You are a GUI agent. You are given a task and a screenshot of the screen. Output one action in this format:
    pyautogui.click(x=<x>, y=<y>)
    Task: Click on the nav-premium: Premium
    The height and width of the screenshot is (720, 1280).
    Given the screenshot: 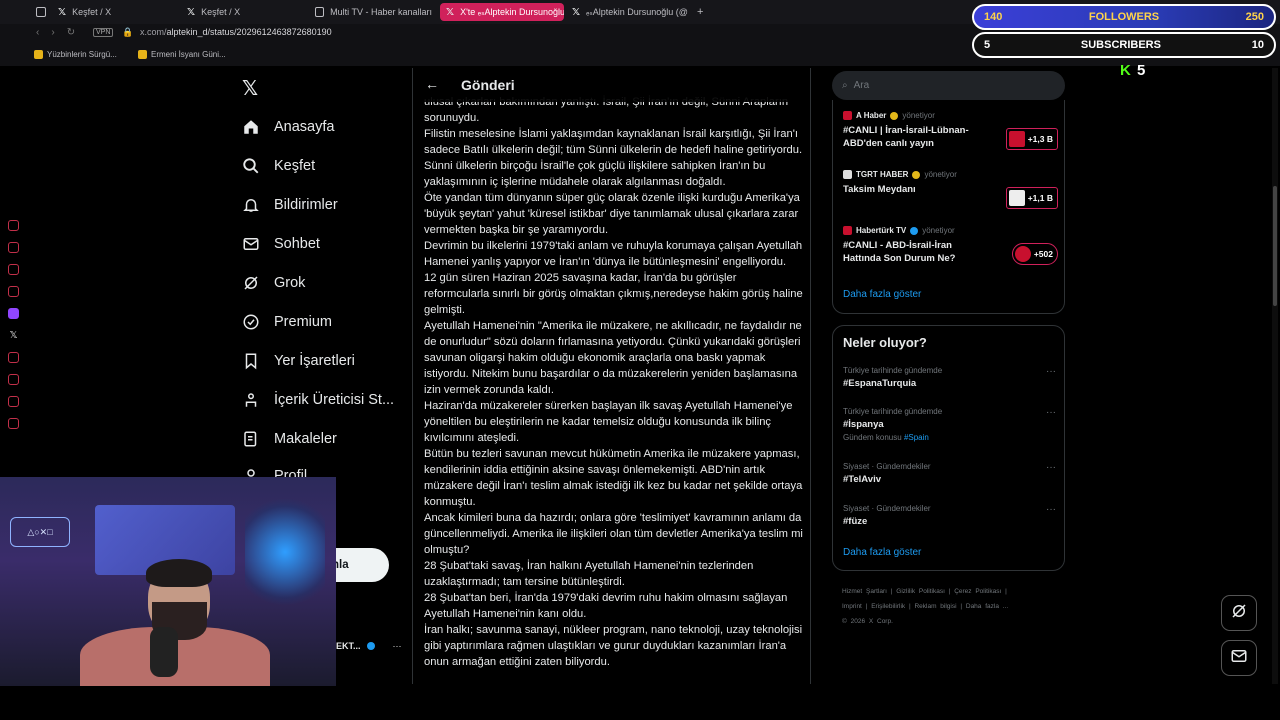 What is the action you would take?
    pyautogui.click(x=287, y=322)
    